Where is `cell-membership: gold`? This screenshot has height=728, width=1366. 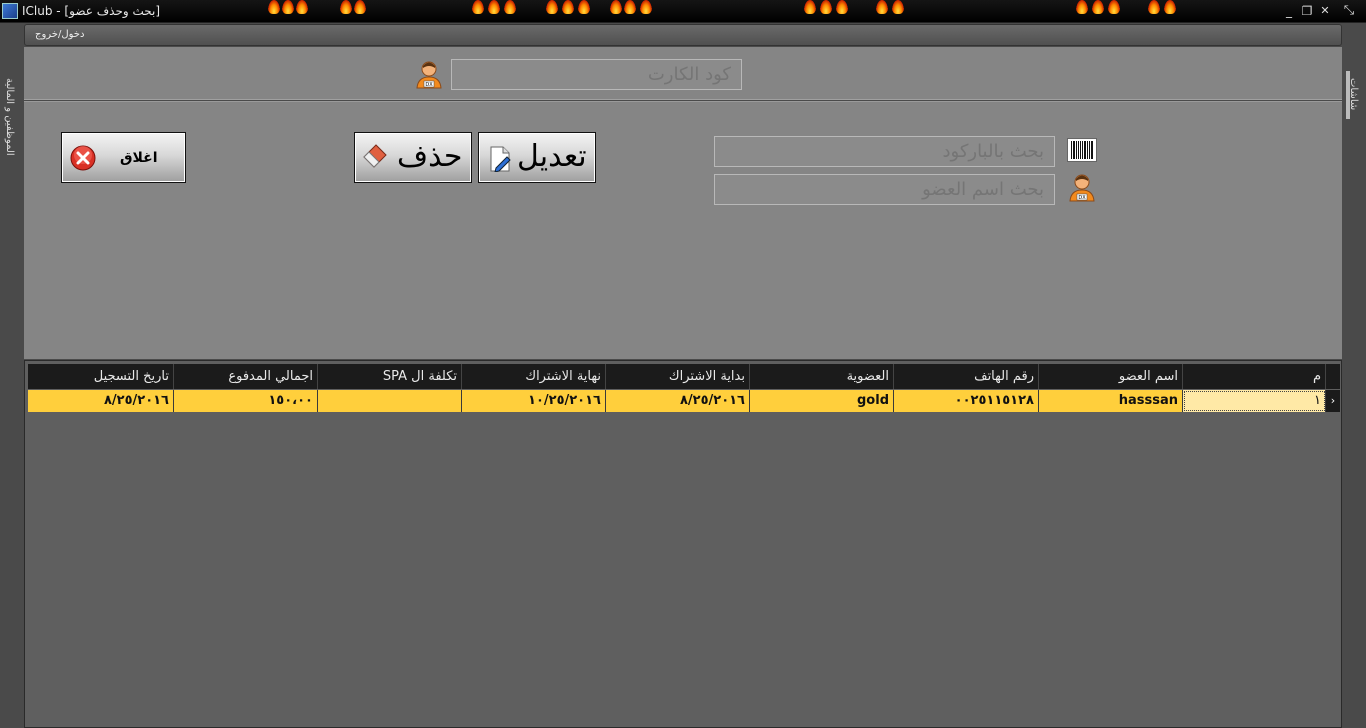 cell-membership: gold is located at coordinates (822, 401).